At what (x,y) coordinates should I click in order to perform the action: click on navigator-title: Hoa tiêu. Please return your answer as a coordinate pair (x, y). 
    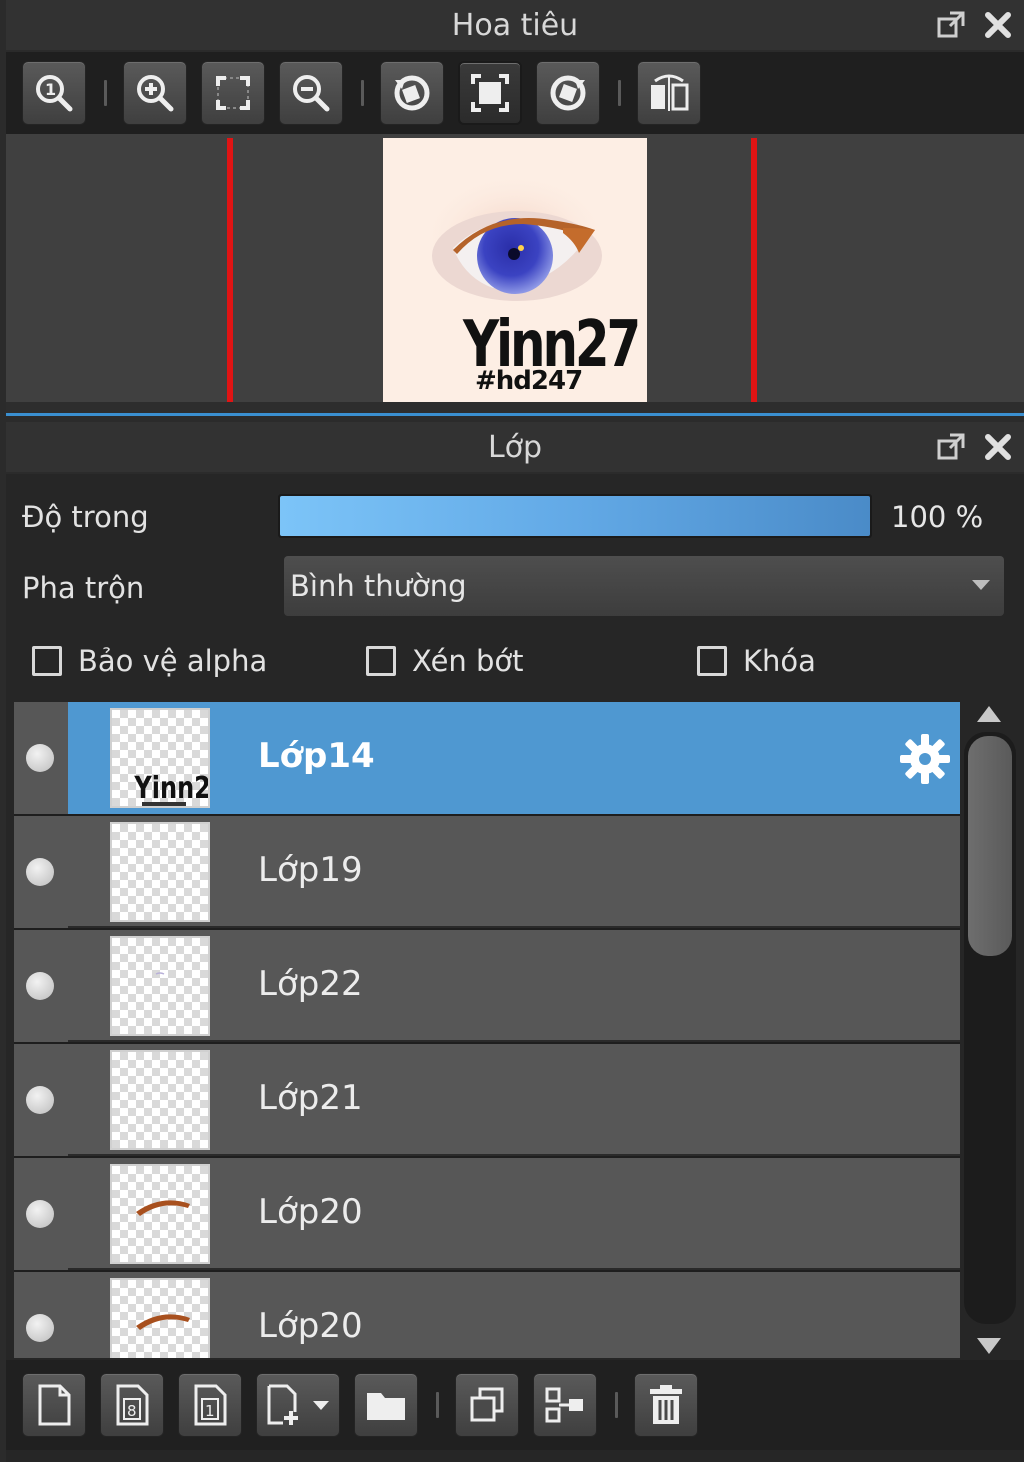
    Looking at the image, I should click on (515, 25).